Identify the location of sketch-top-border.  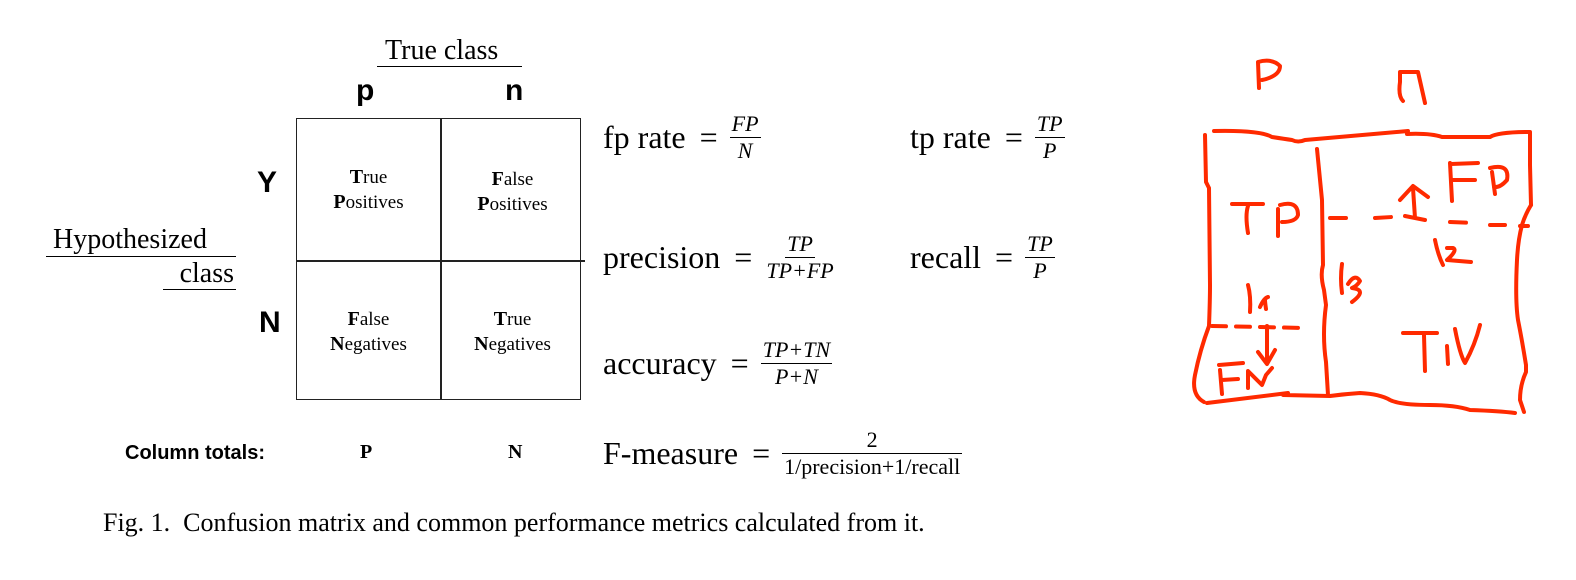
(1372, 167).